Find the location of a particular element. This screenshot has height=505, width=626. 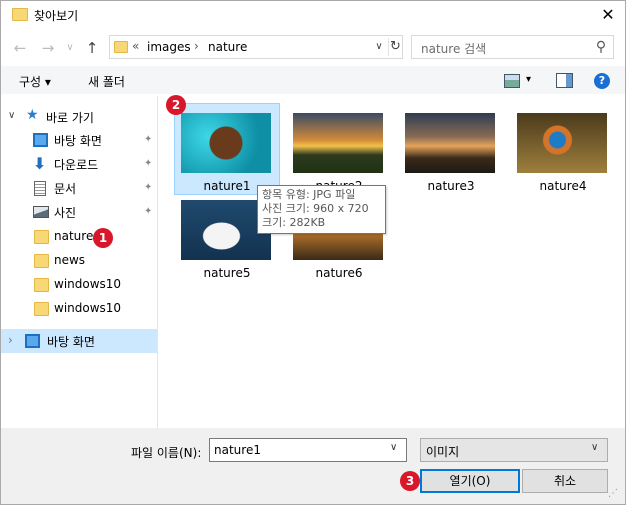

recent-locations-button: ∨ is located at coordinates (70, 48).